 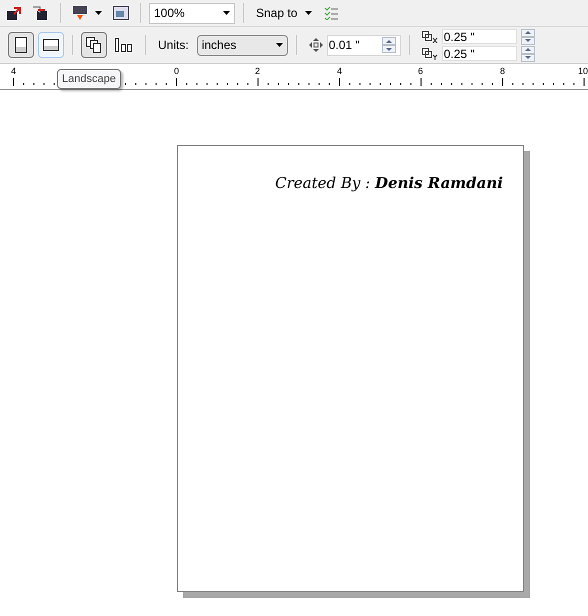 I want to click on page-layout-button, so click(x=94, y=45).